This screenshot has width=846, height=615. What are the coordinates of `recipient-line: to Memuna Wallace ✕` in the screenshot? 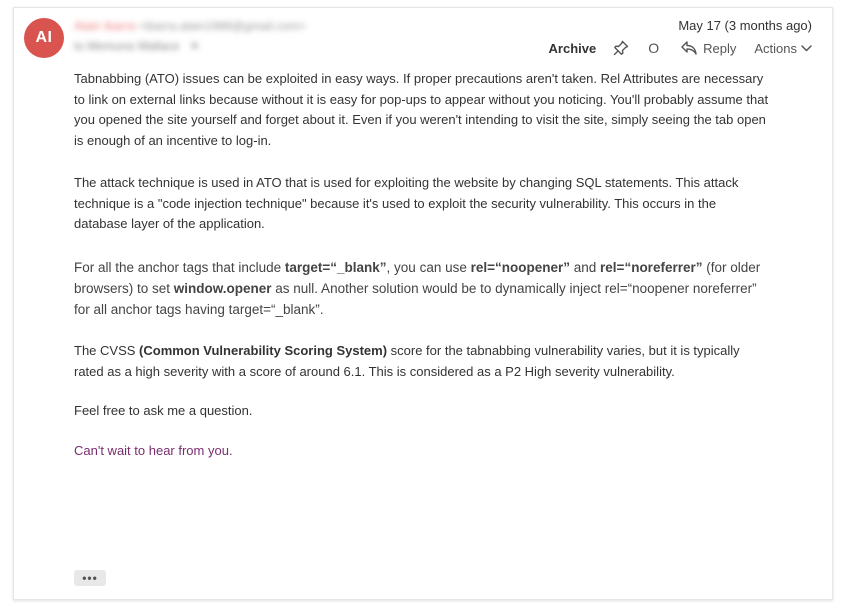 It's located at (137, 46).